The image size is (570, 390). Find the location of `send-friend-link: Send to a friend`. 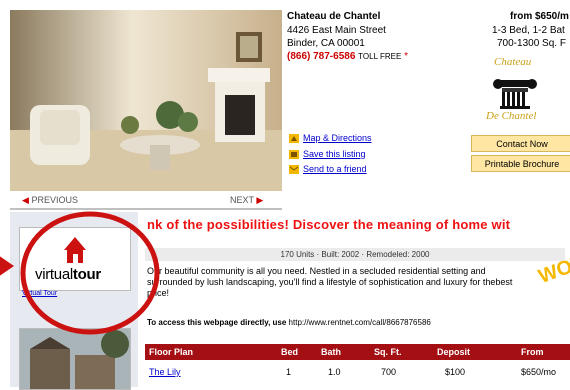

send-friend-link: Send to a friend is located at coordinates (328, 169).